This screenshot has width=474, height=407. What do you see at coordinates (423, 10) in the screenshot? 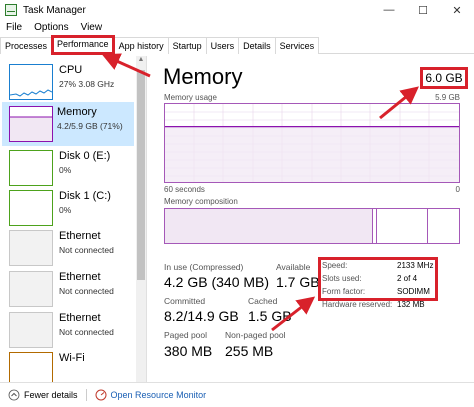
I see `maximize-button: ☐` at bounding box center [423, 10].